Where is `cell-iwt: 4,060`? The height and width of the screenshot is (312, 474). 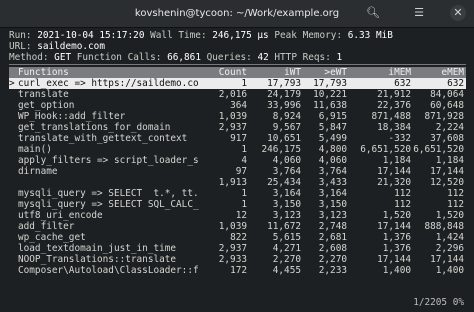 cell-iwt: 4,060 is located at coordinates (286, 160).